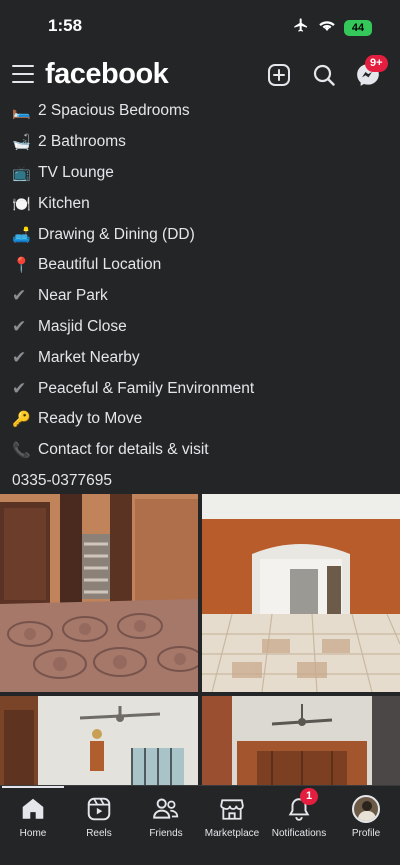 The height and width of the screenshot is (865, 400). What do you see at coordinates (99, 833) in the screenshot?
I see `tab-label: Reels` at bounding box center [99, 833].